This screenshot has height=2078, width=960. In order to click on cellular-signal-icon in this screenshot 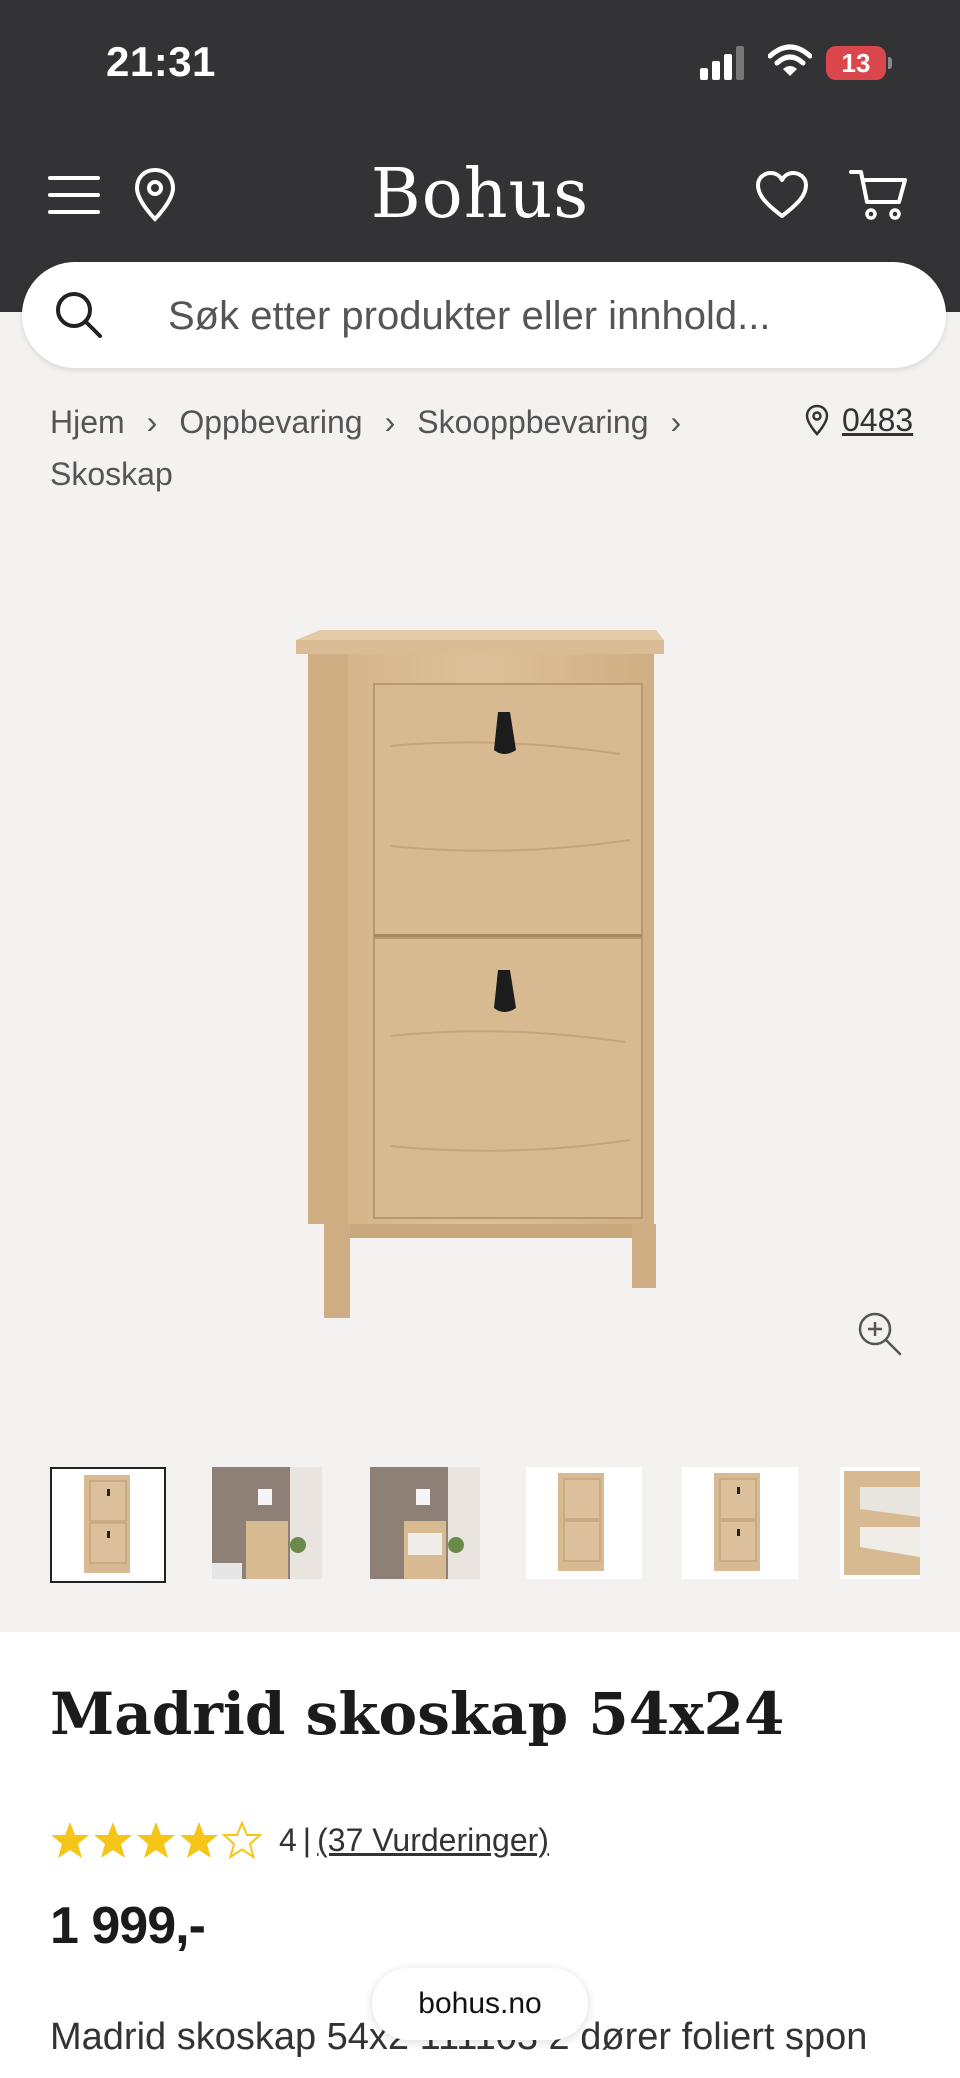, I will do `click(722, 63)`.